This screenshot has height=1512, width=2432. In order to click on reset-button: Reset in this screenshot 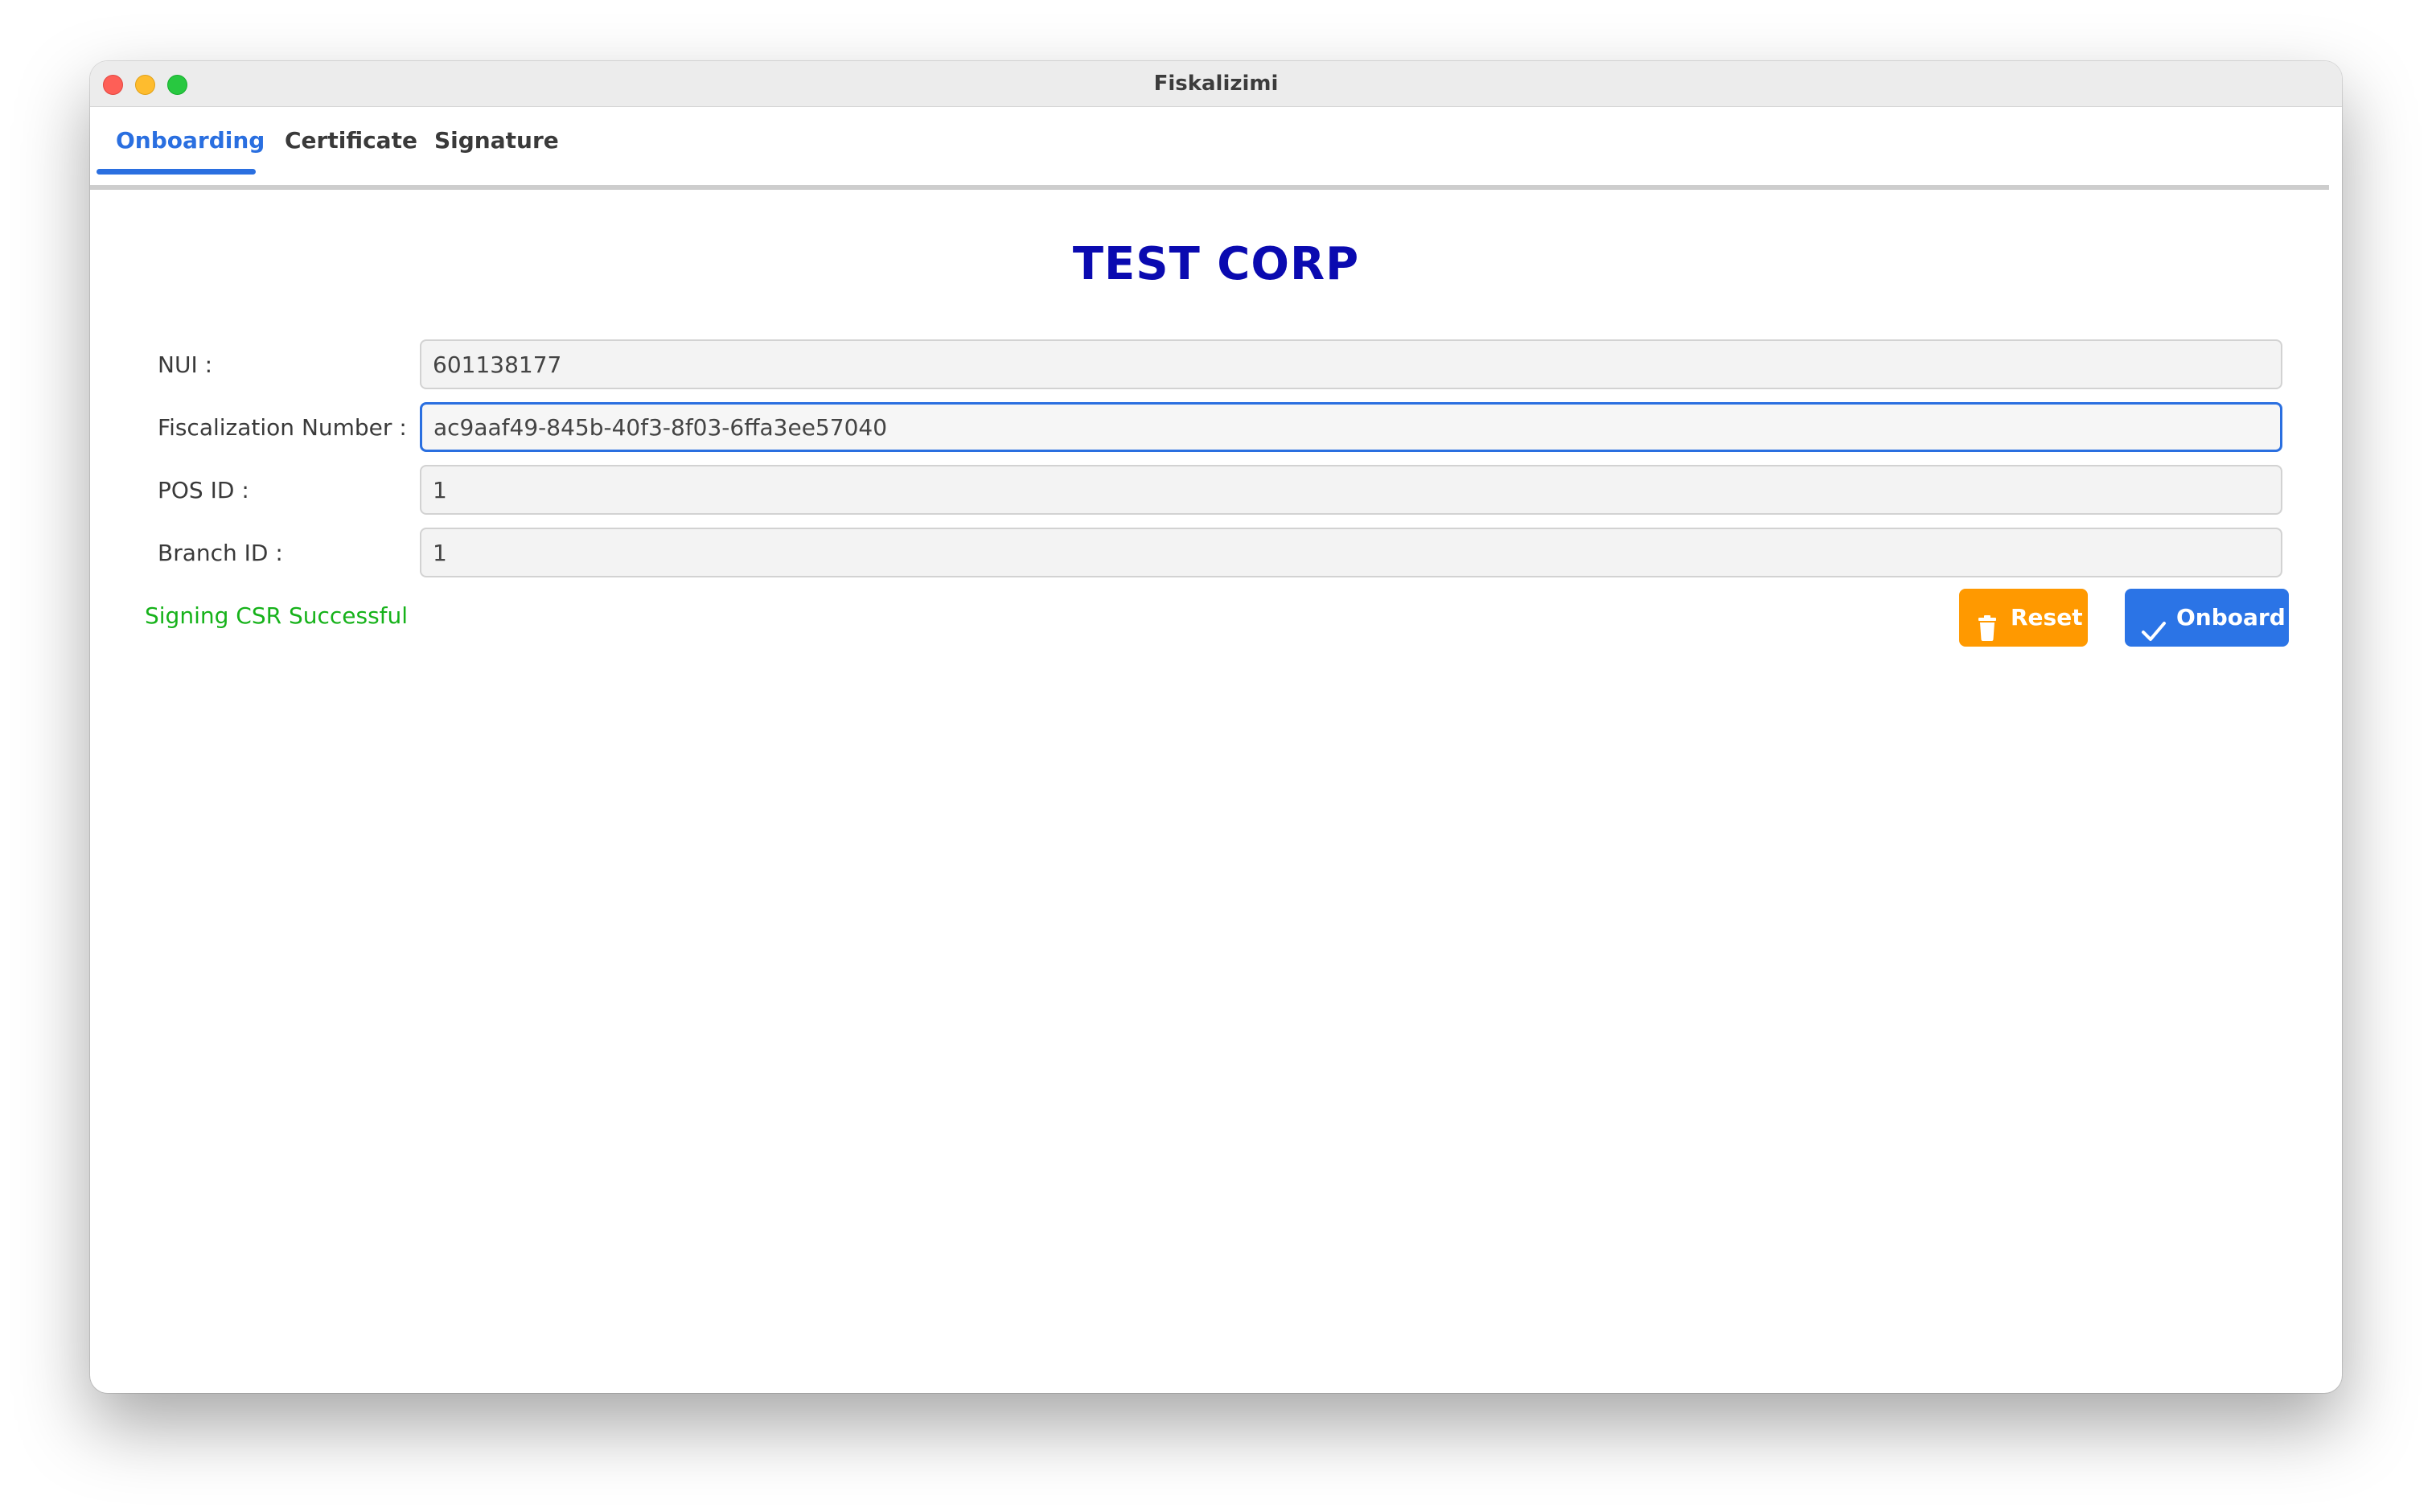, I will do `click(2023, 618)`.